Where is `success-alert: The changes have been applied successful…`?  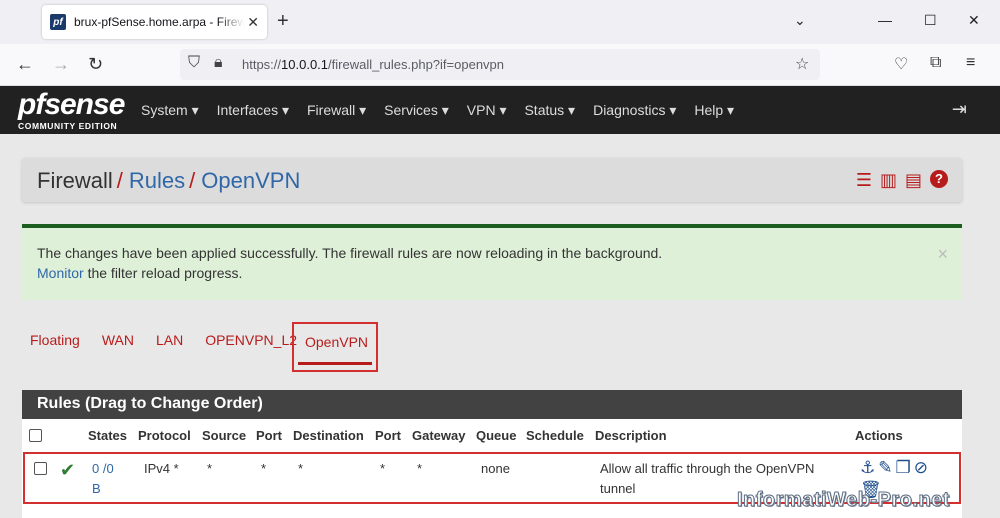 success-alert: The changes have been applied successful… is located at coordinates (492, 262).